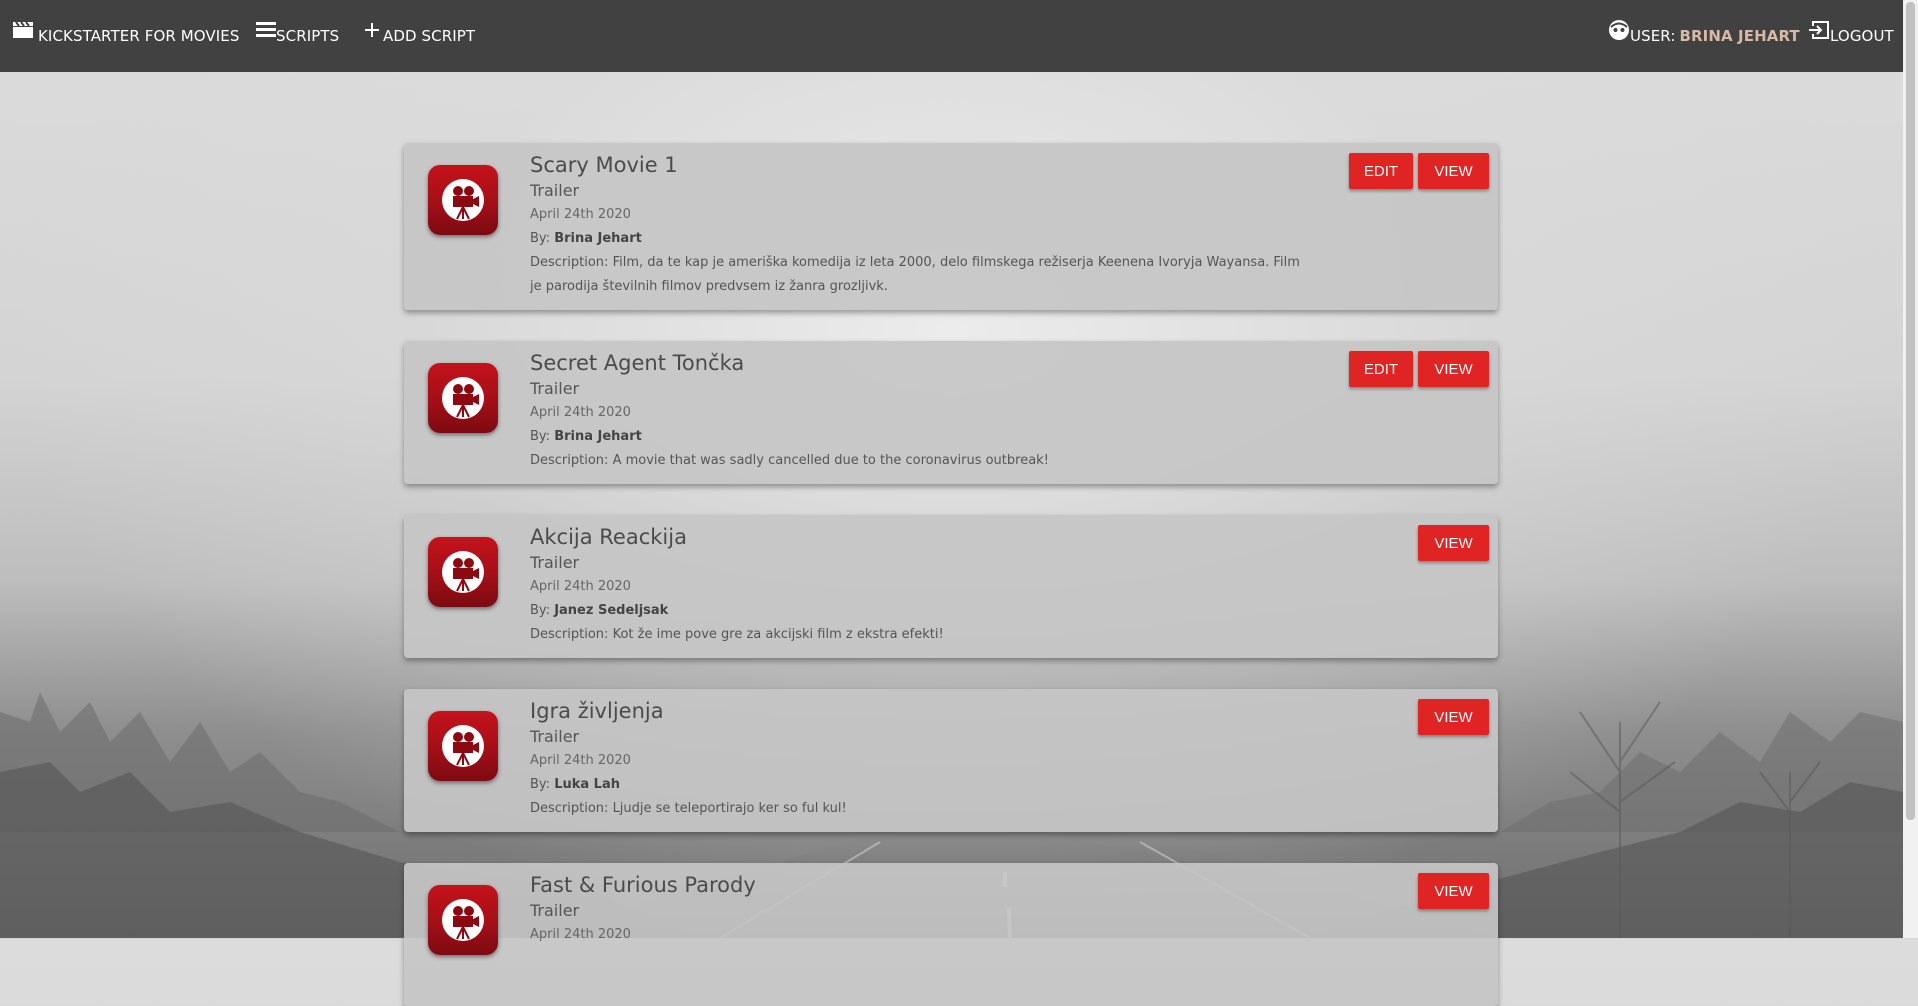 Image resolution: width=1918 pixels, height=1006 pixels. Describe the element at coordinates (643, 885) in the screenshot. I see `script-title: Fast & Furious Parody` at that location.